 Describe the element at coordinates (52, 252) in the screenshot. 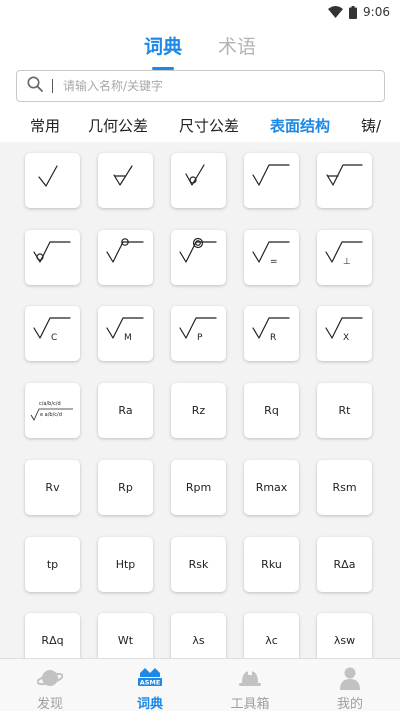

I see `surface-extended-circle-icon` at that location.